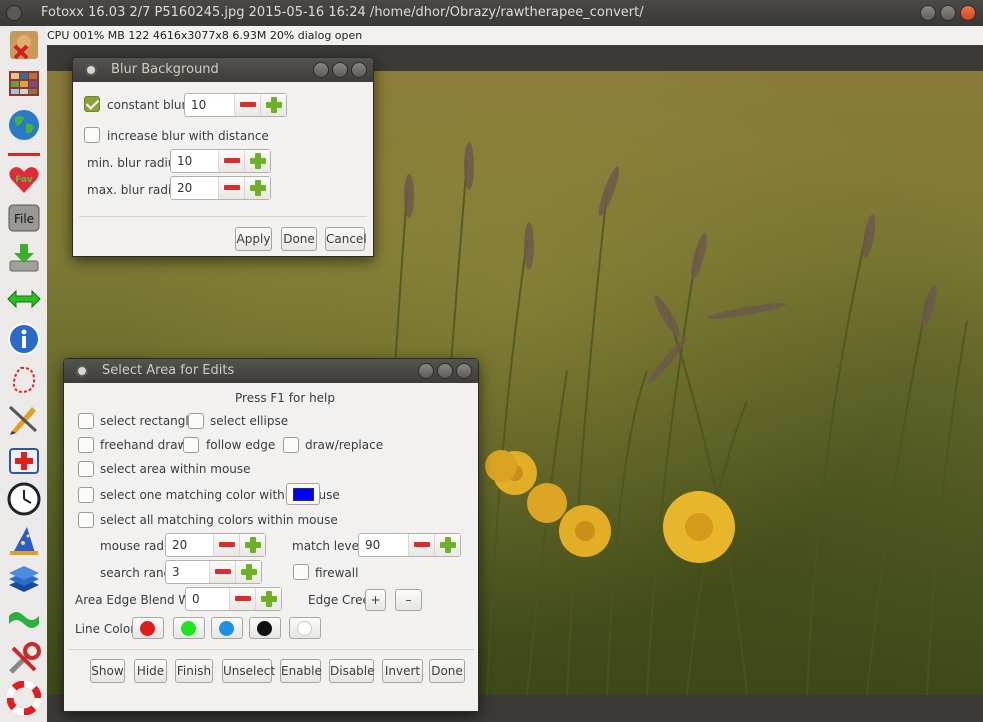 This screenshot has width=983, height=722. I want to click on line-color-green-button, so click(189, 628).